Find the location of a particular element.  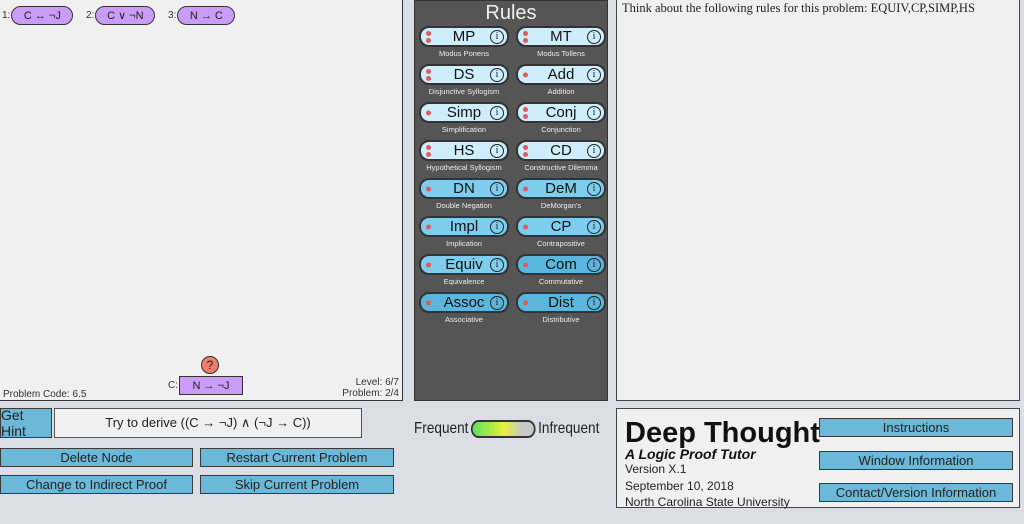

rule-name: DeMorgan's is located at coordinates (561, 205).